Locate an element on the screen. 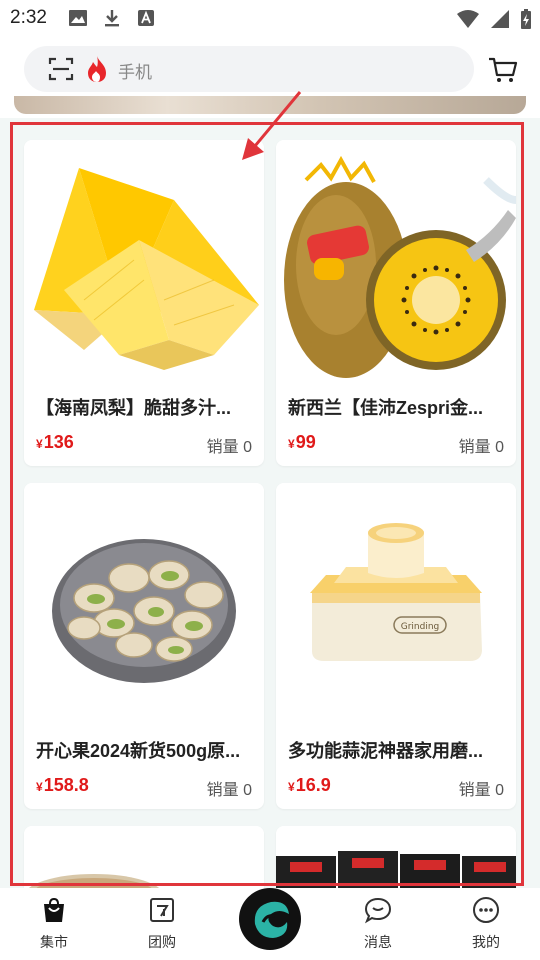  wifi-icon is located at coordinates (468, 21).